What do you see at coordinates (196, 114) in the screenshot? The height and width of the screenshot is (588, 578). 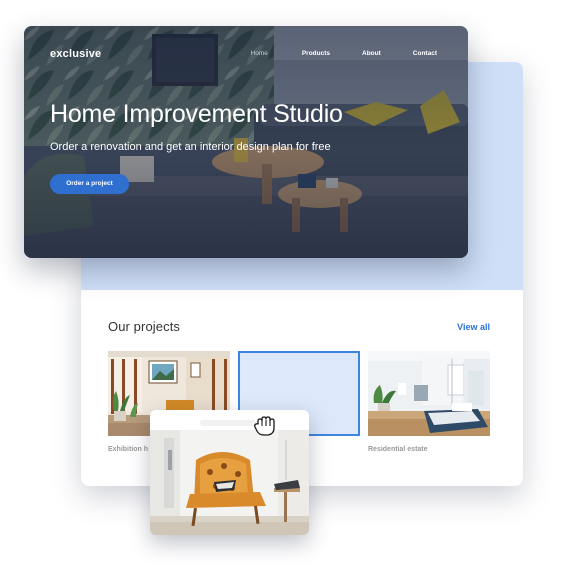 I see `hero-headline: Home Improvement Studio` at bounding box center [196, 114].